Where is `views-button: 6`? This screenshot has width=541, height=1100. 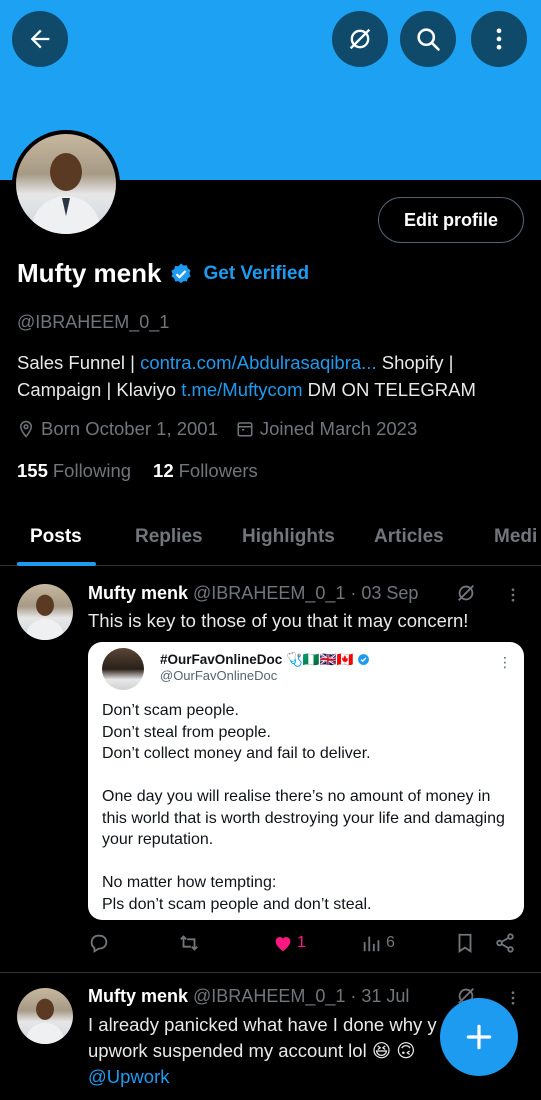
views-button: 6 is located at coordinates (378, 943).